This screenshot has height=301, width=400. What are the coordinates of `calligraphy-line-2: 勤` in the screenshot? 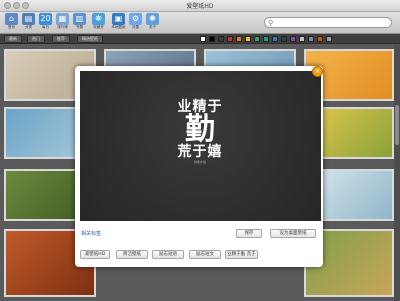 It's located at (200, 129).